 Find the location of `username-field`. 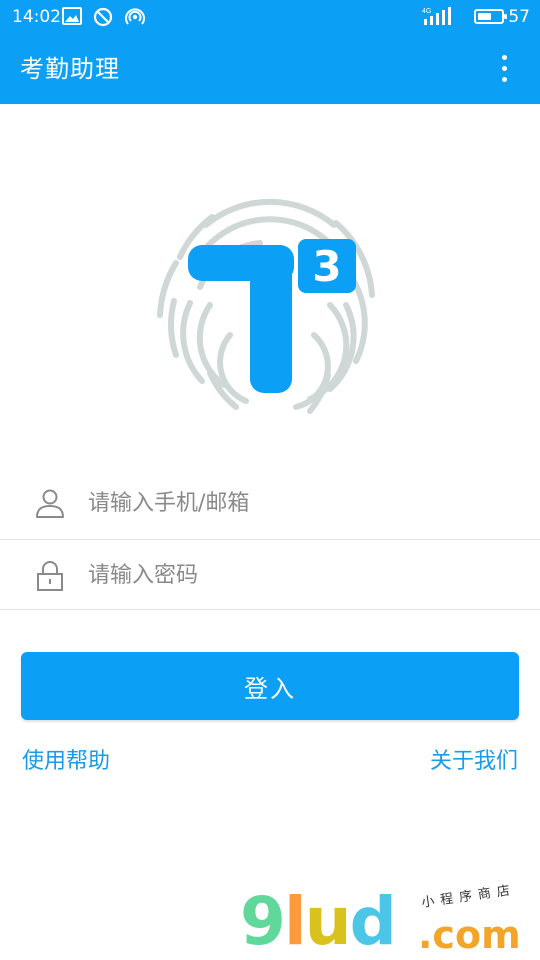

username-field is located at coordinates (270, 502).